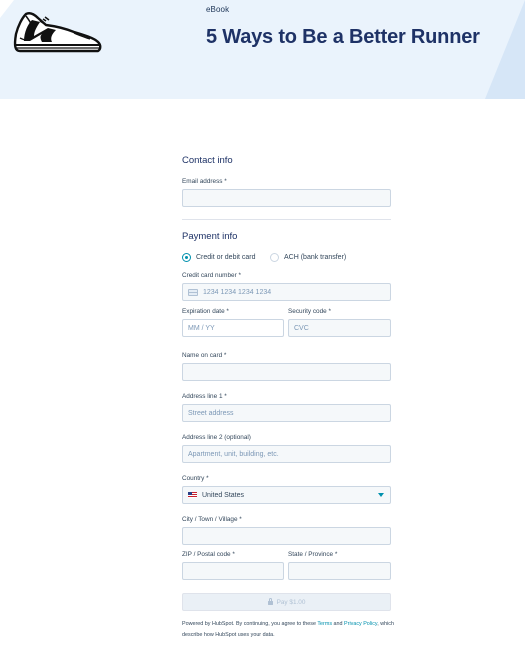 This screenshot has width=525, height=650. I want to click on state-label: State / Province *, so click(313, 554).